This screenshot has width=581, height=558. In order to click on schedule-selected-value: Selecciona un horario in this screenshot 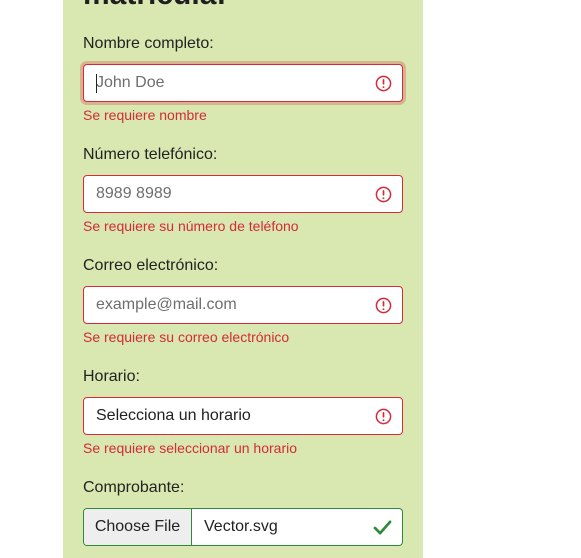, I will do `click(173, 415)`.